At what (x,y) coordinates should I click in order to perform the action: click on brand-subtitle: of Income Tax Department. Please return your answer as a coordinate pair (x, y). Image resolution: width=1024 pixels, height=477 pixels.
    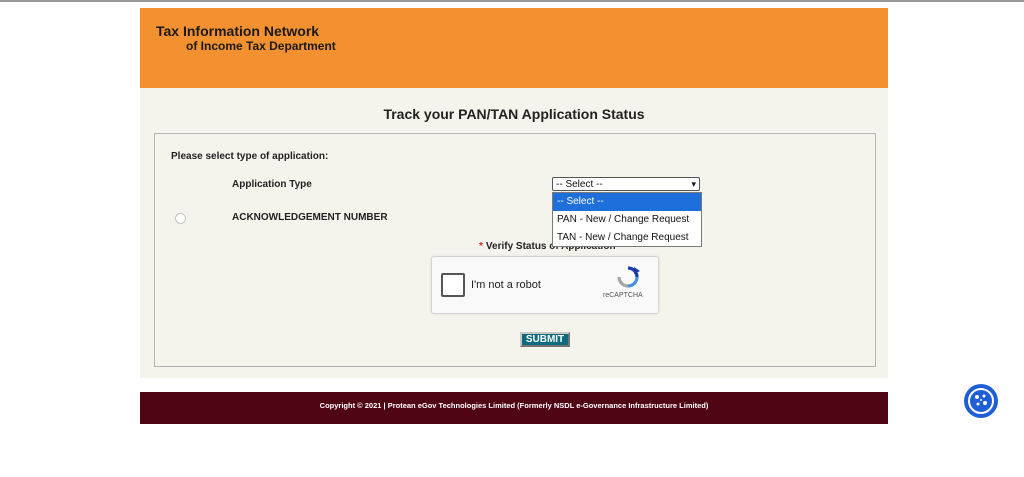
    Looking at the image, I should click on (261, 46).